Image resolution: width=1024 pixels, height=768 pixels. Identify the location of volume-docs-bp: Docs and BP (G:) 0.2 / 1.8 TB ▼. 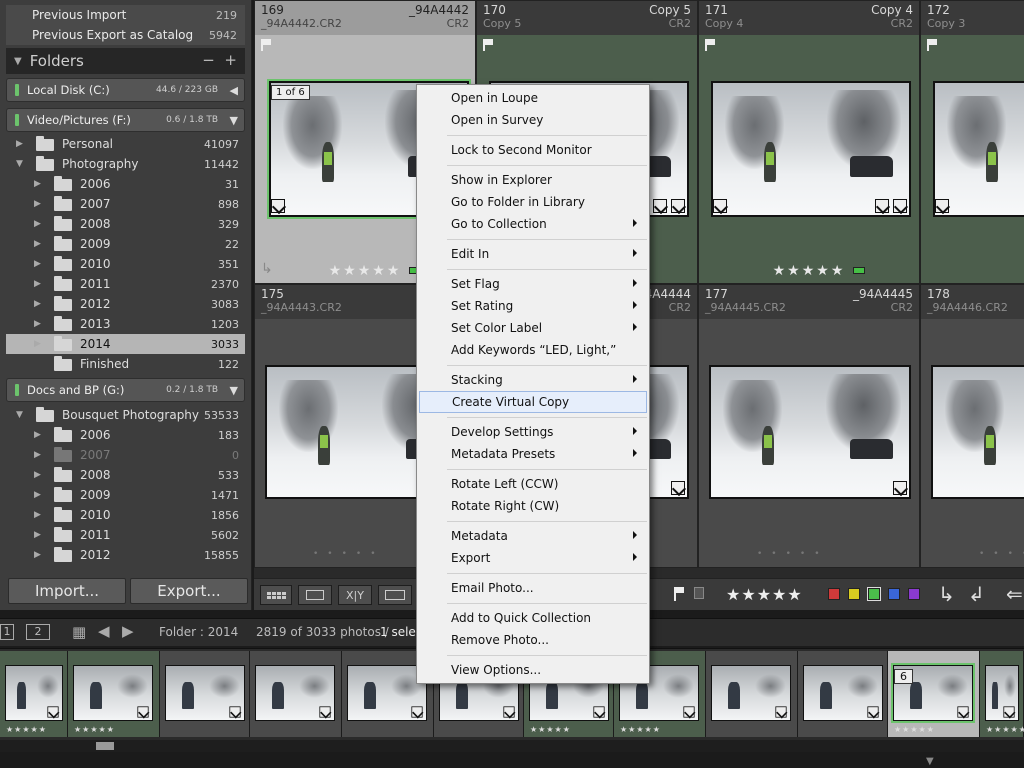
(125, 390).